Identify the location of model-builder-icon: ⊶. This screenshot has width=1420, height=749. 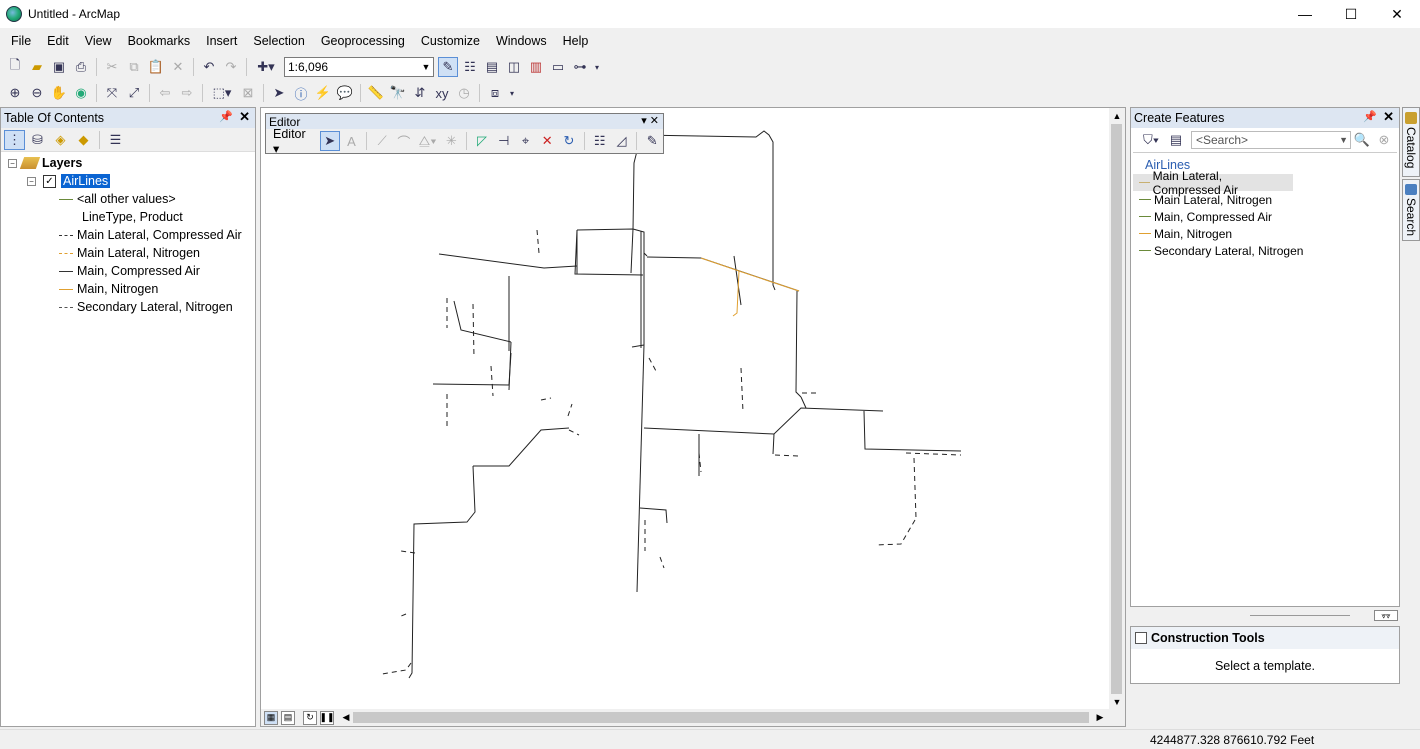
(580, 67).